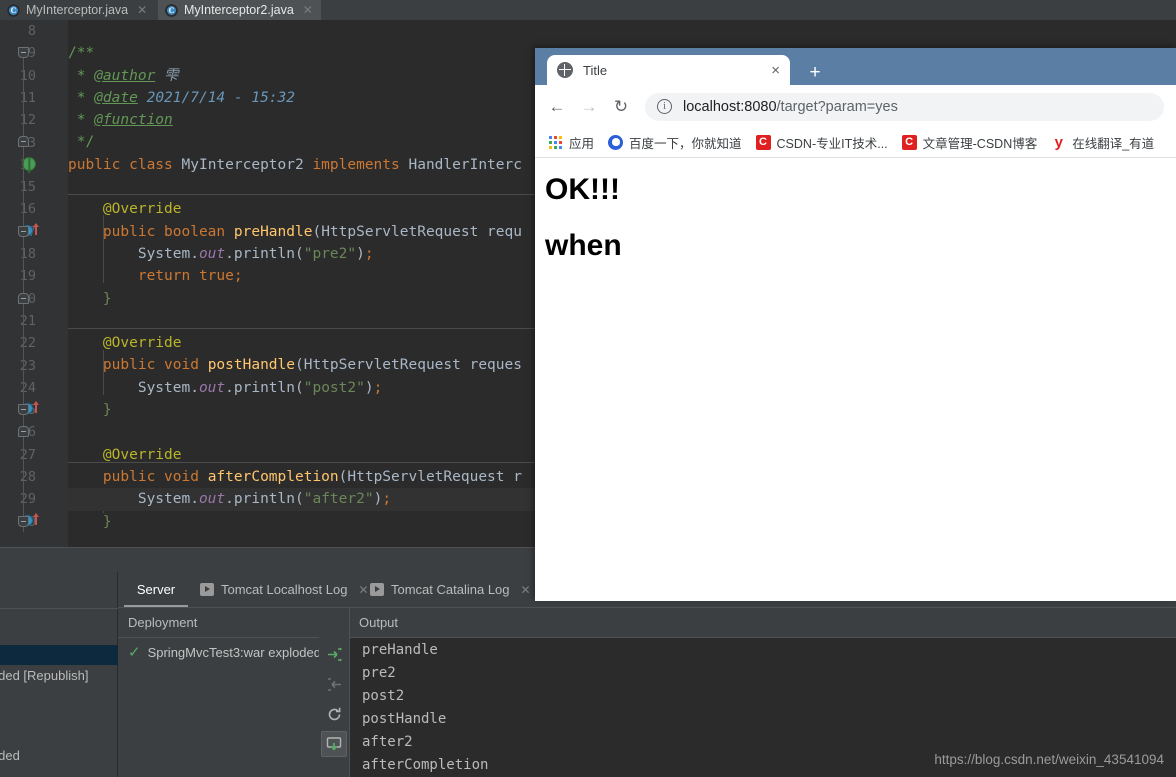 Image resolution: width=1176 pixels, height=777 pixels. Describe the element at coordinates (383, 696) in the screenshot. I see `output-line: post2` at that location.